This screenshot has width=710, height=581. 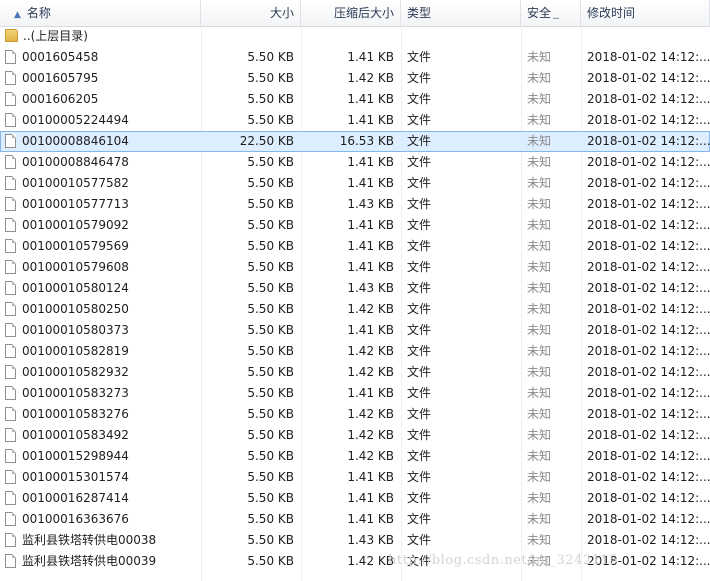 I want to click on file-name-cell: 00100010579569, so click(x=103, y=246).